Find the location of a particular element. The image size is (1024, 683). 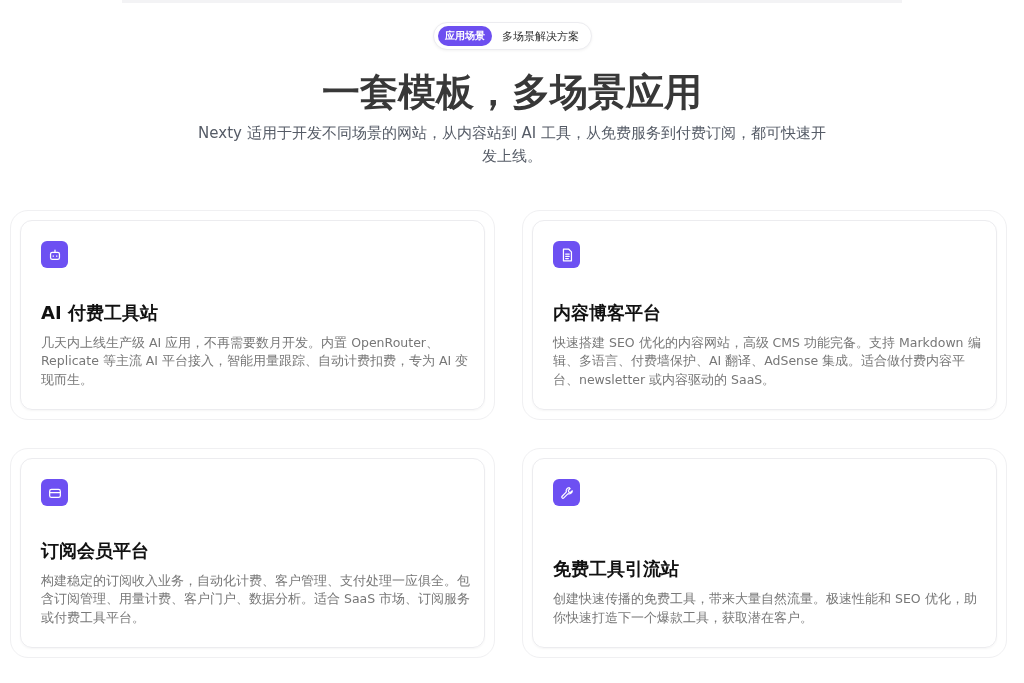

robot-icon is located at coordinates (54, 254).